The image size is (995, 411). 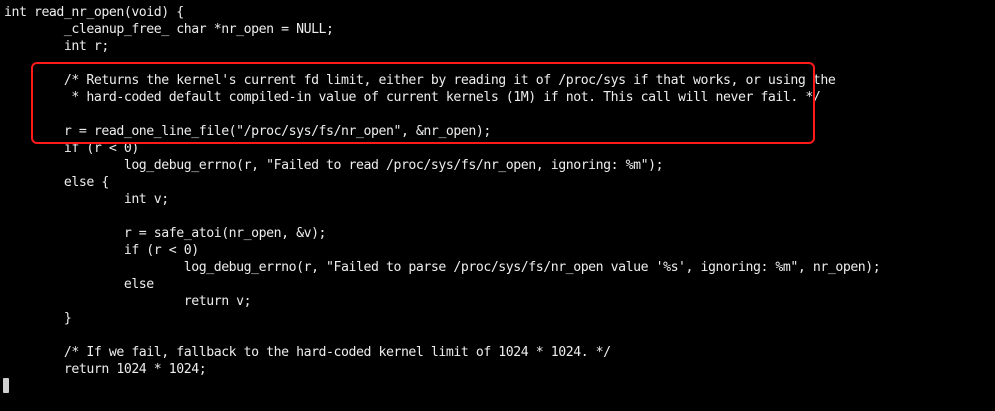 I want to click on code-line-19: }, so click(x=38, y=318).